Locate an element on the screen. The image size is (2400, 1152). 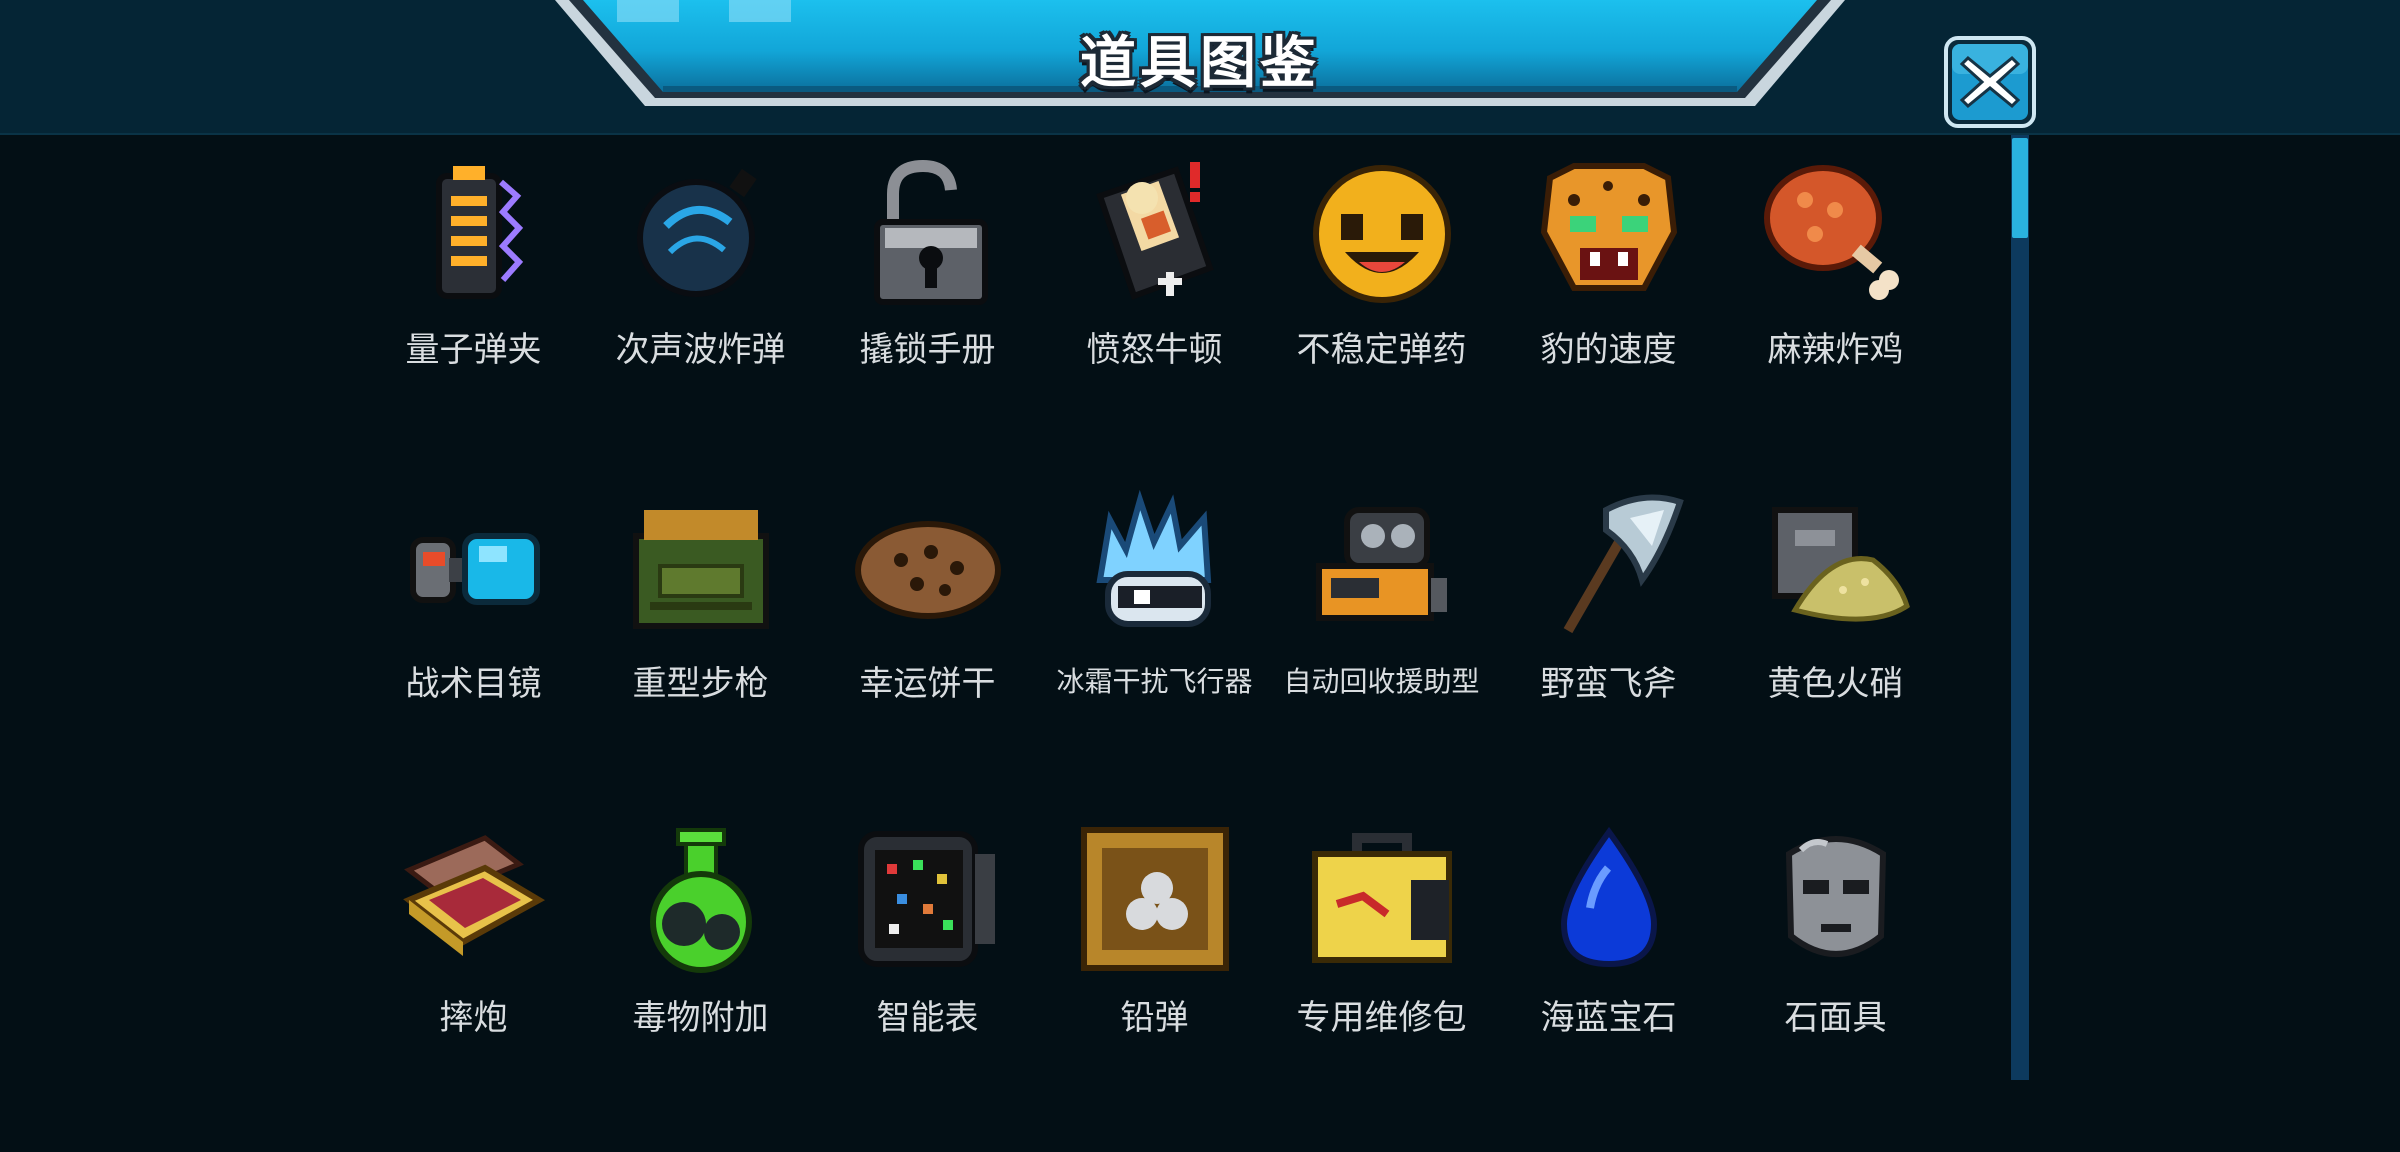
item-quantum-clip: 量子弹夹 is located at coordinates (473, 317).